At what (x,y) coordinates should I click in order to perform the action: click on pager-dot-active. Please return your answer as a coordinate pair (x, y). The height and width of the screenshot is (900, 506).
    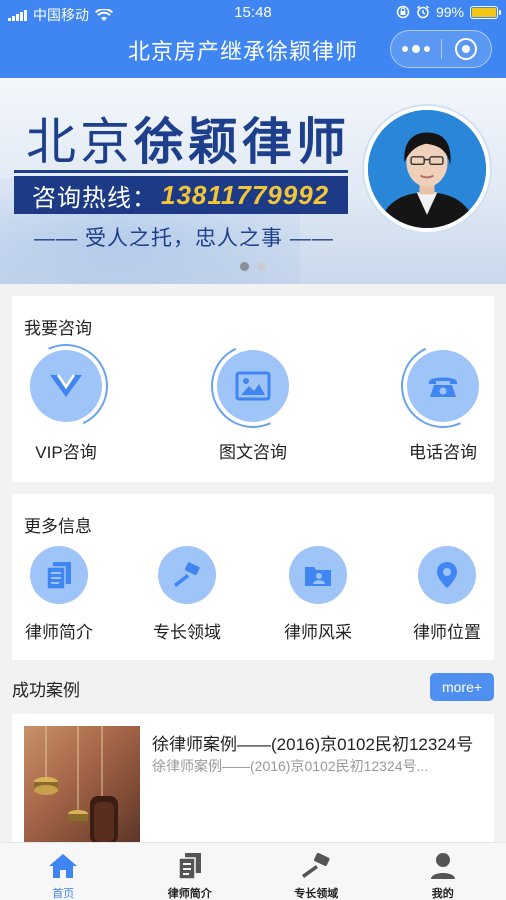
    Looking at the image, I should click on (244, 266).